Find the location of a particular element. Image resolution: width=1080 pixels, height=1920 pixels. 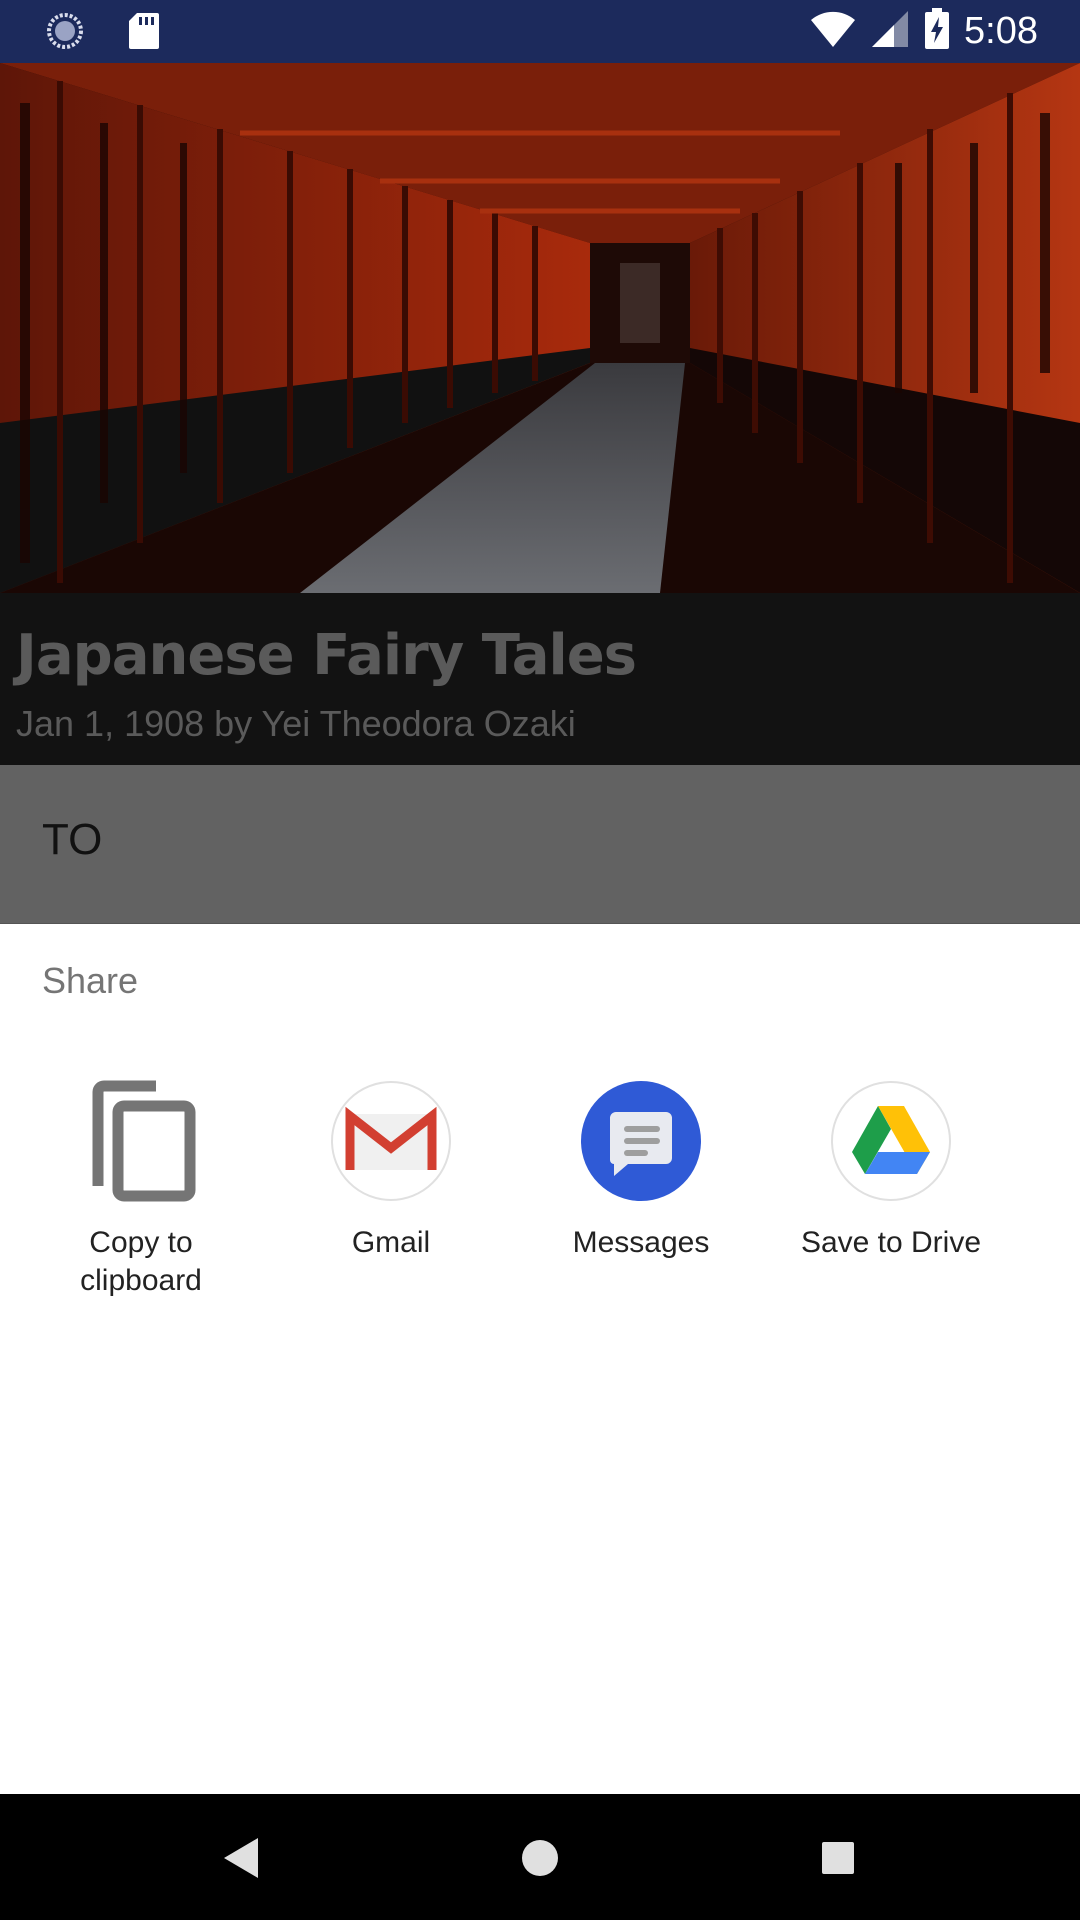

share-target-label: Save to Drive is located at coordinates (891, 1242).